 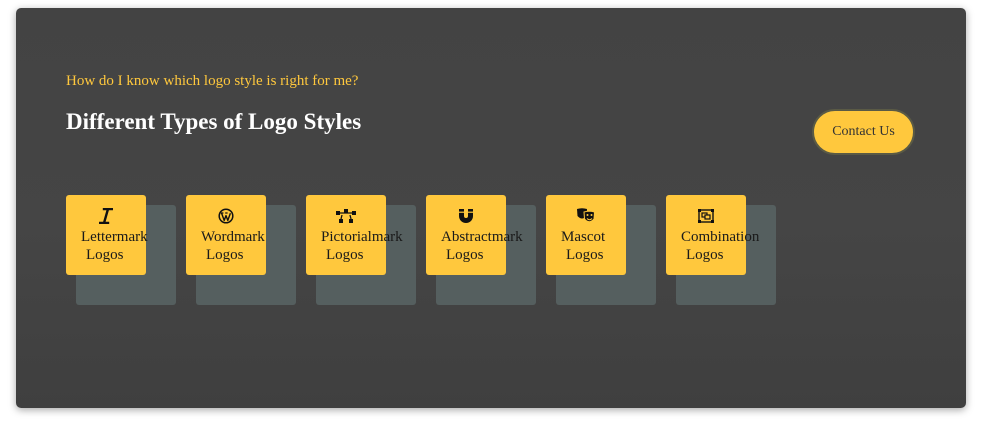 What do you see at coordinates (583, 246) in the screenshot?
I see `card-label: Mascot Logos` at bounding box center [583, 246].